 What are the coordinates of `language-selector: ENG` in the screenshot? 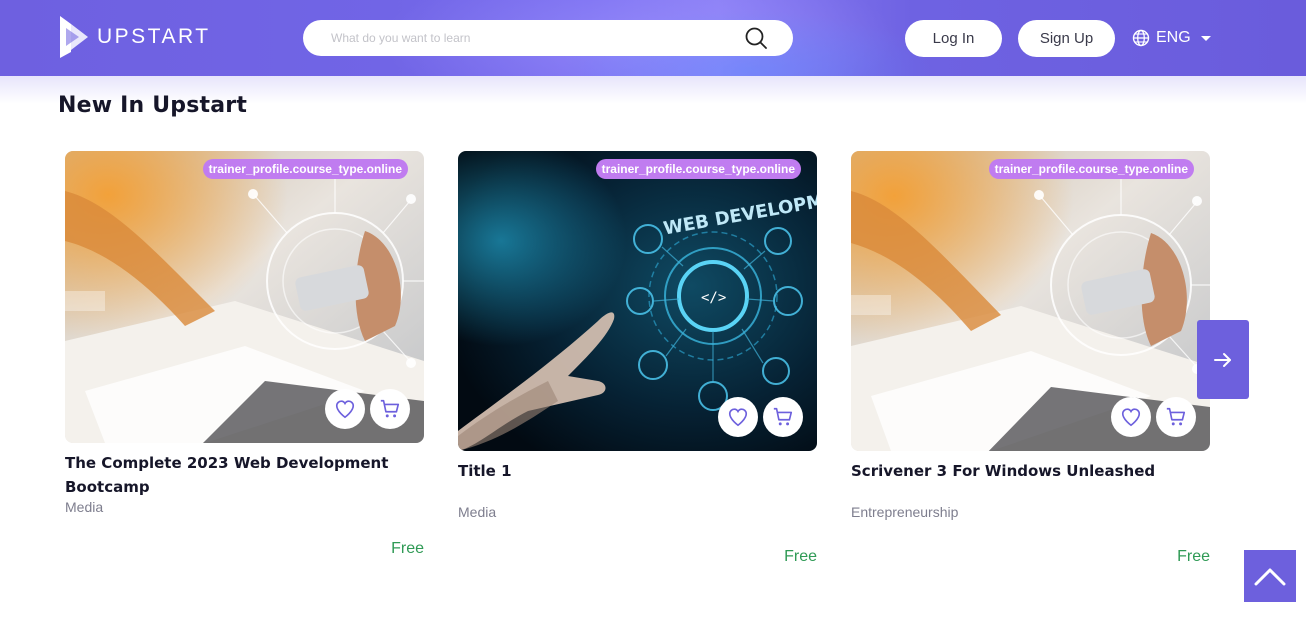 It's located at (1171, 38).